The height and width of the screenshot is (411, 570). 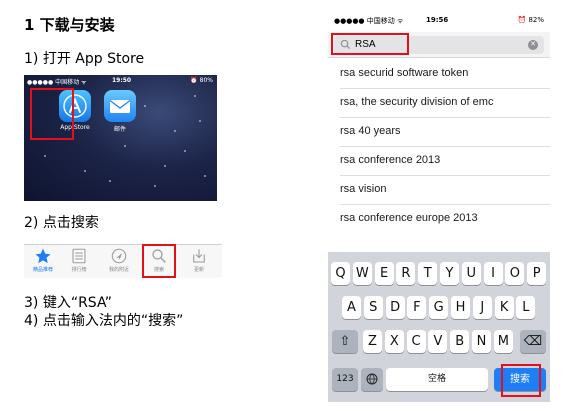 I want to click on clock-label: 19:56, so click(x=437, y=20).